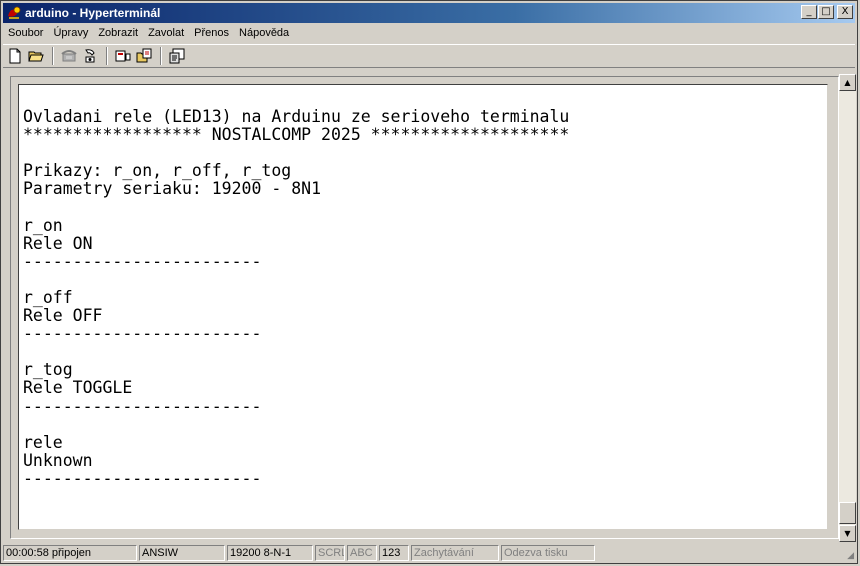 This screenshot has height=566, width=860. What do you see at coordinates (14, 13) in the screenshot?
I see `hyperterminal-app-icon` at bounding box center [14, 13].